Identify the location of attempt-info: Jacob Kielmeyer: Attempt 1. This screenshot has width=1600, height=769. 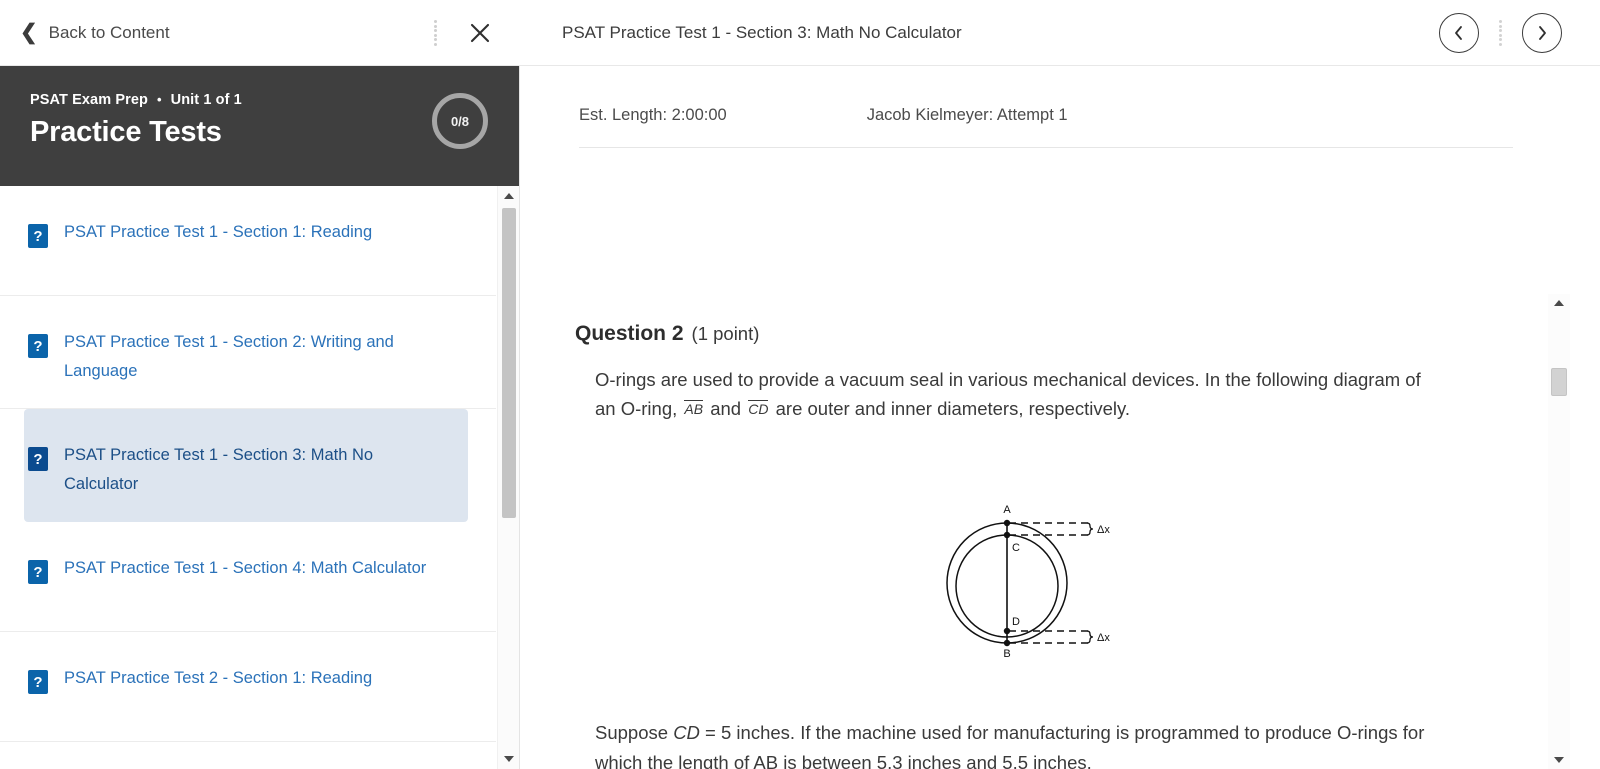
(967, 115).